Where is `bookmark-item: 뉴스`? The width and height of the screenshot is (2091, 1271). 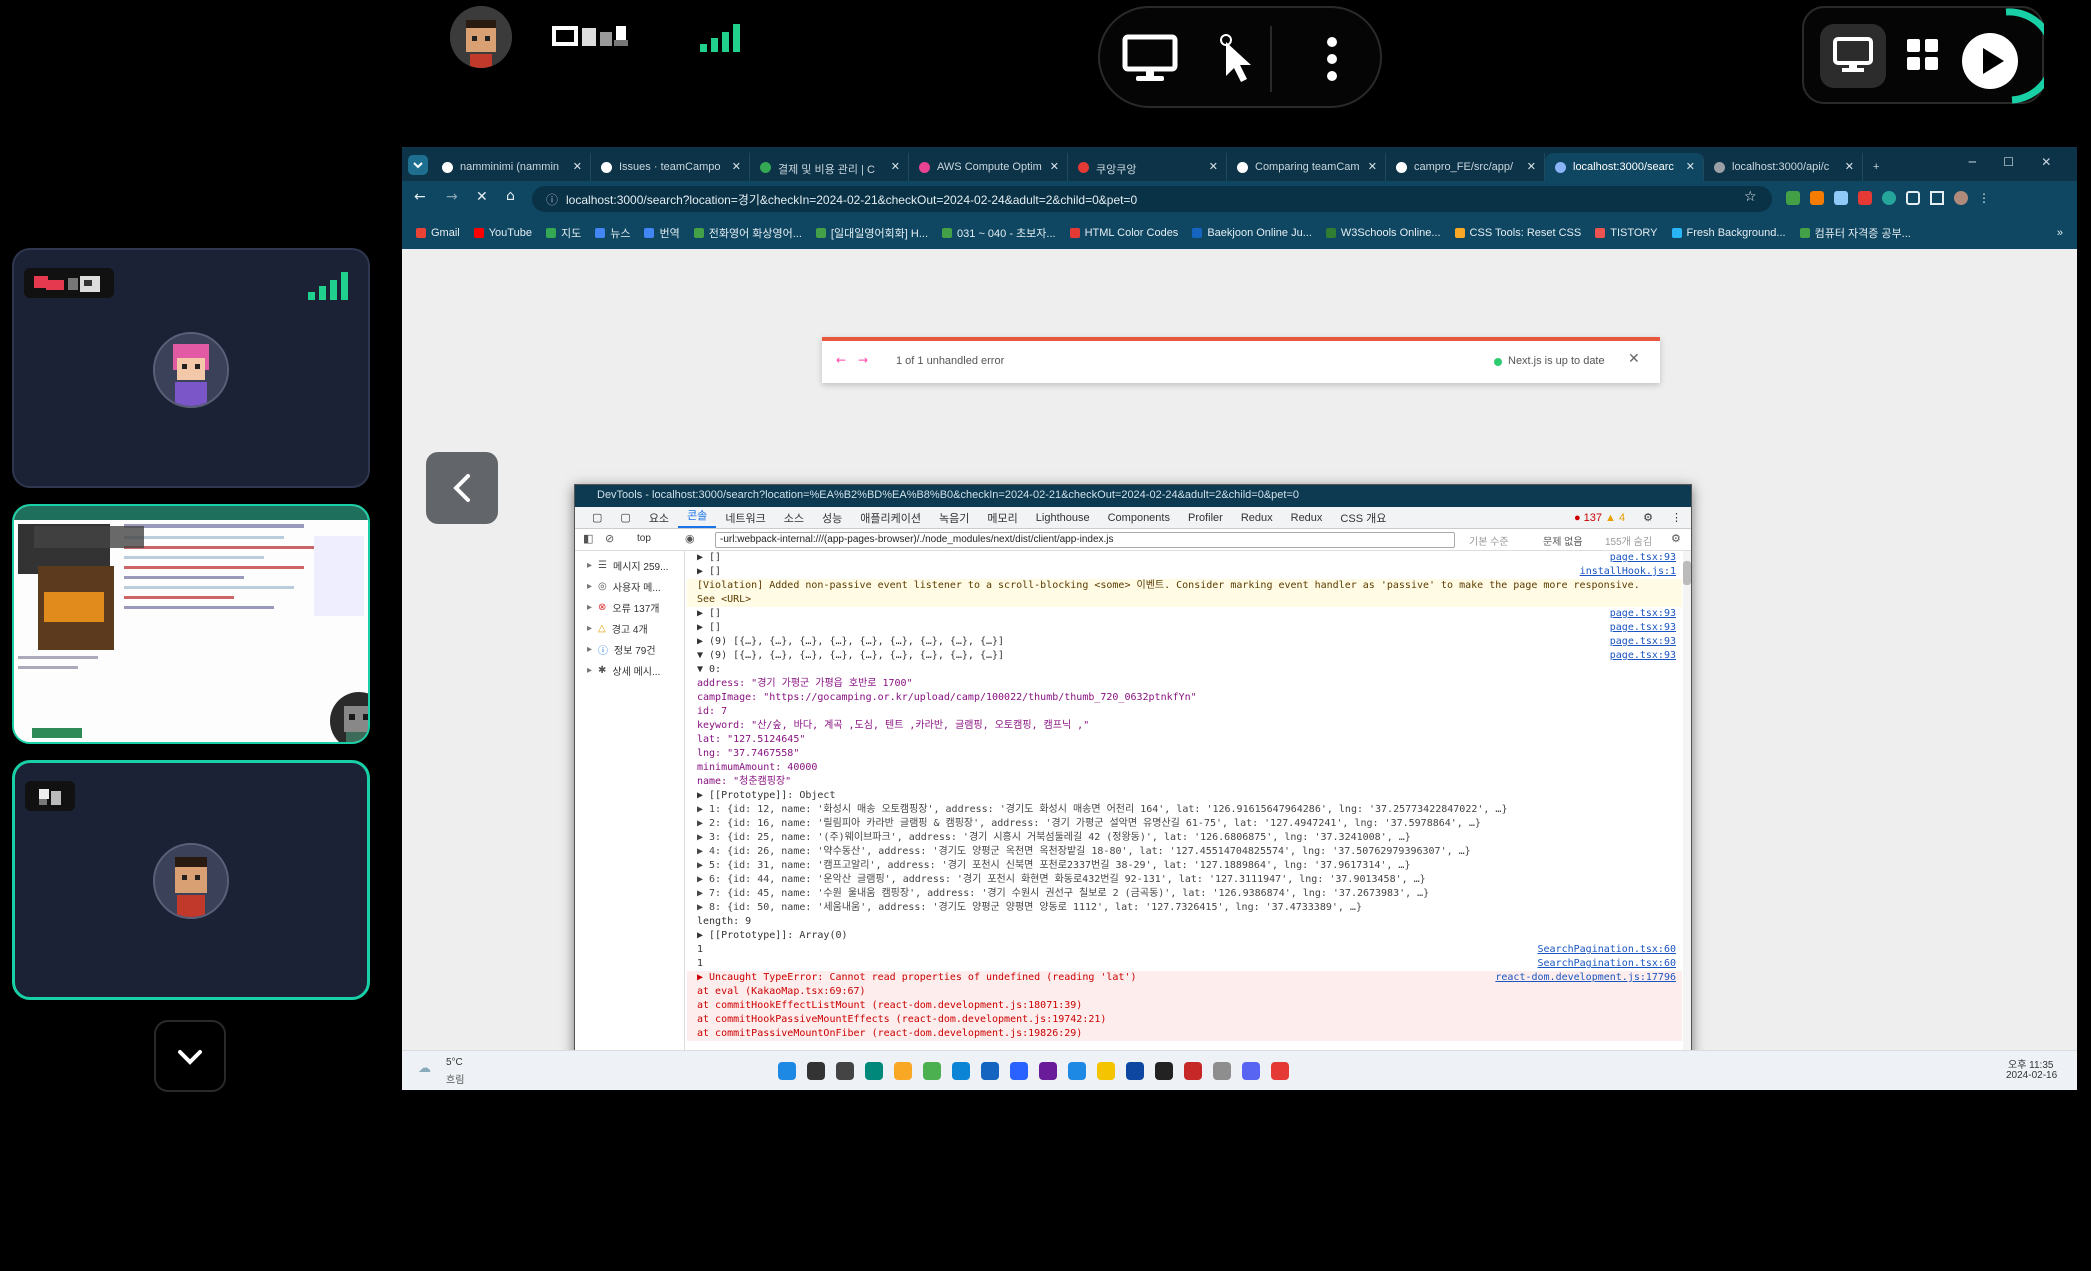
bookmark-item: 뉴스 is located at coordinates (612, 233).